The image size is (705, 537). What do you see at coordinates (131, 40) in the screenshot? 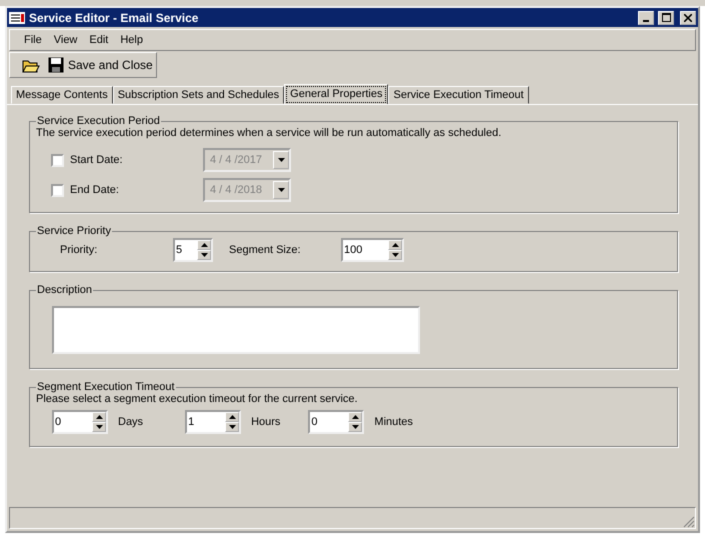
I see `menu-item: Help` at bounding box center [131, 40].